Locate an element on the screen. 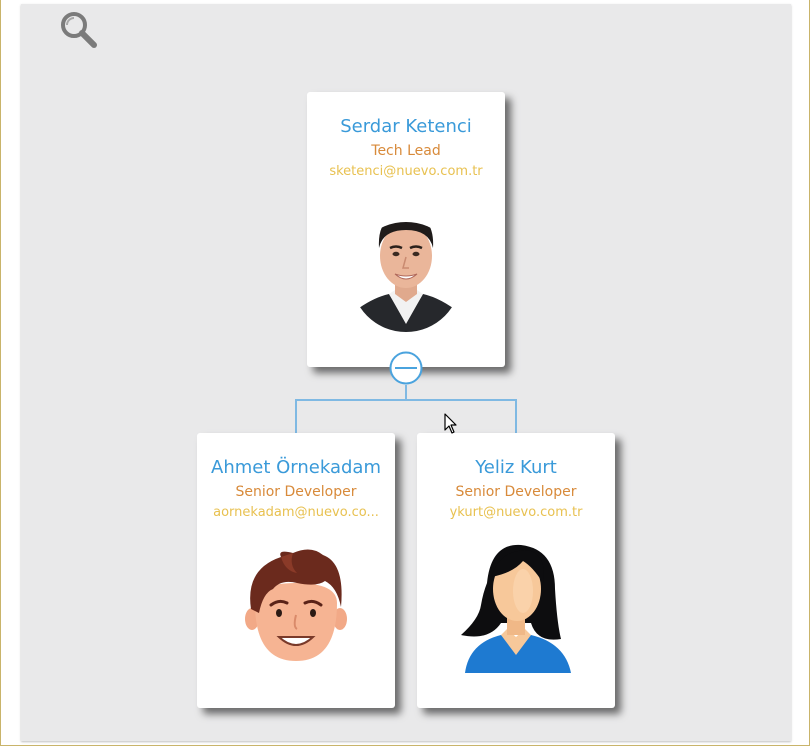 This screenshot has width=812, height=748. search-button is located at coordinates (79, 31).